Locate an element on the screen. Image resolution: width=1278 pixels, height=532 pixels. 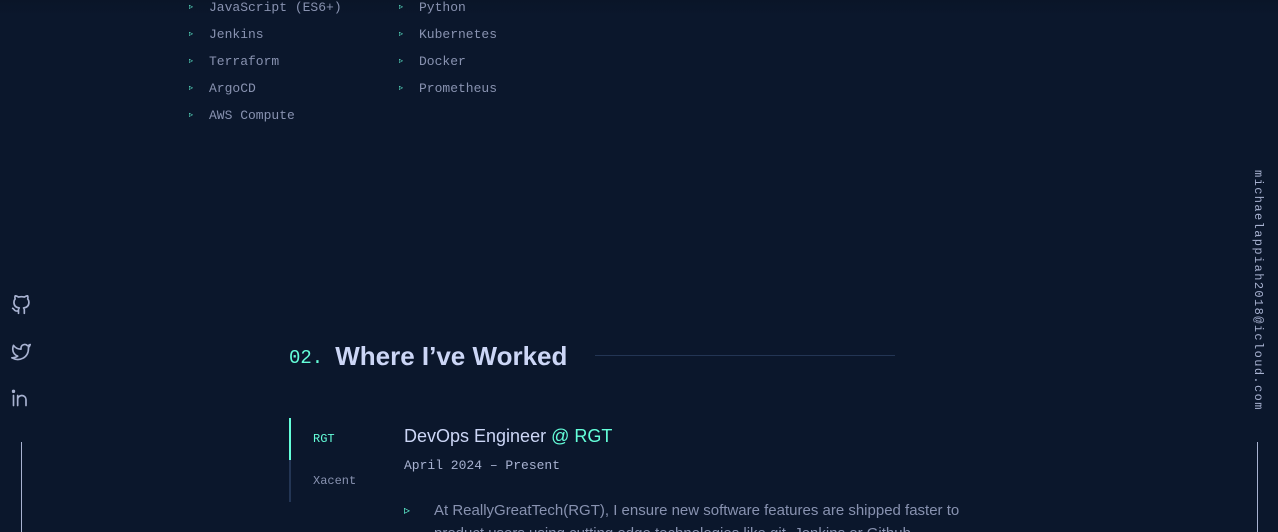
email-link: michaelappiah2018@icloud.com is located at coordinates (1258, 290).